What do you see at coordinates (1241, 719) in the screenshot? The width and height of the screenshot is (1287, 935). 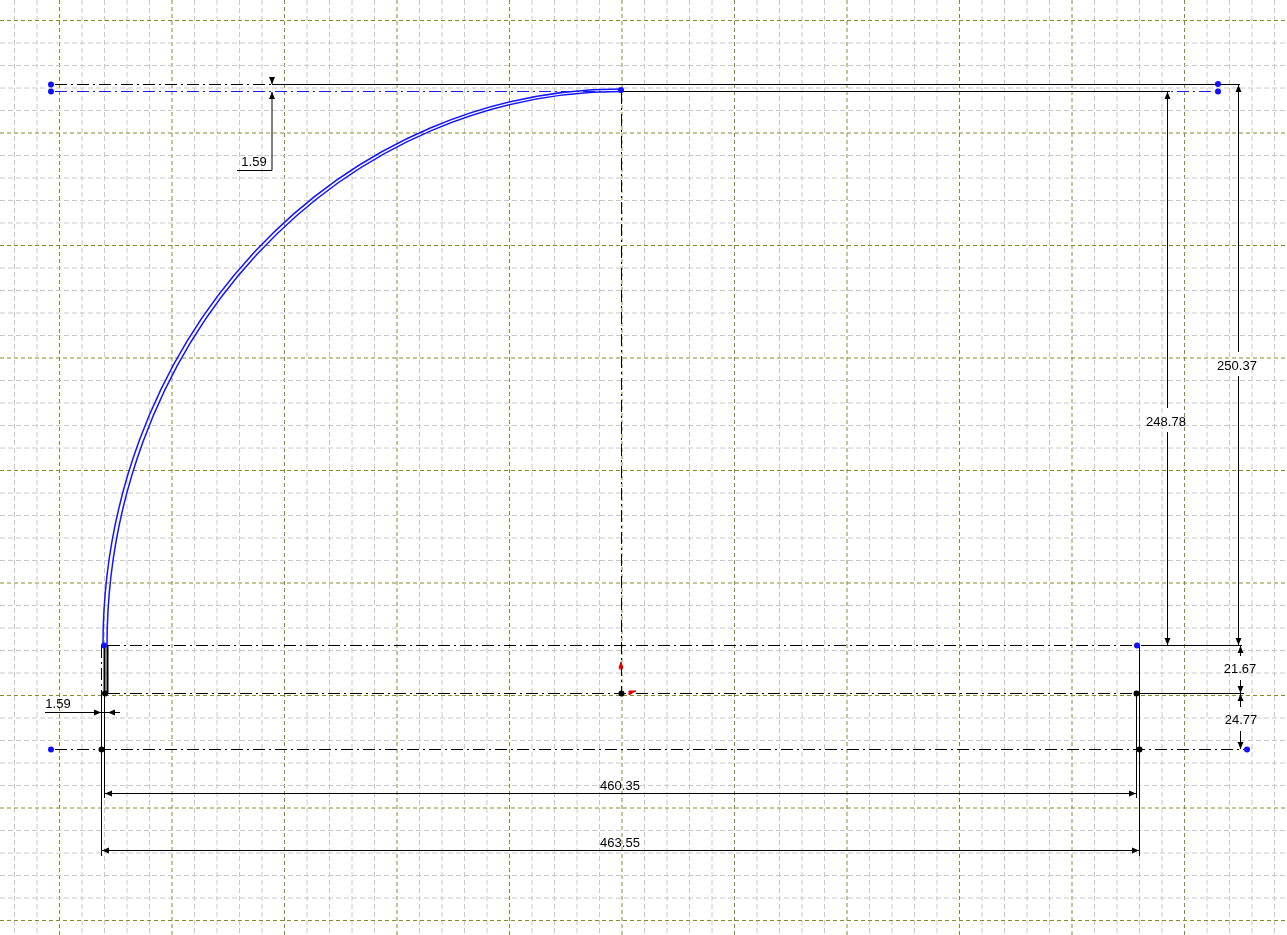 I see `dimension-value: 24.77` at bounding box center [1241, 719].